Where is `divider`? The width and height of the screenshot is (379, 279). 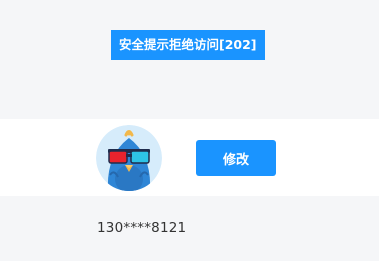 divider is located at coordinates (189, 200).